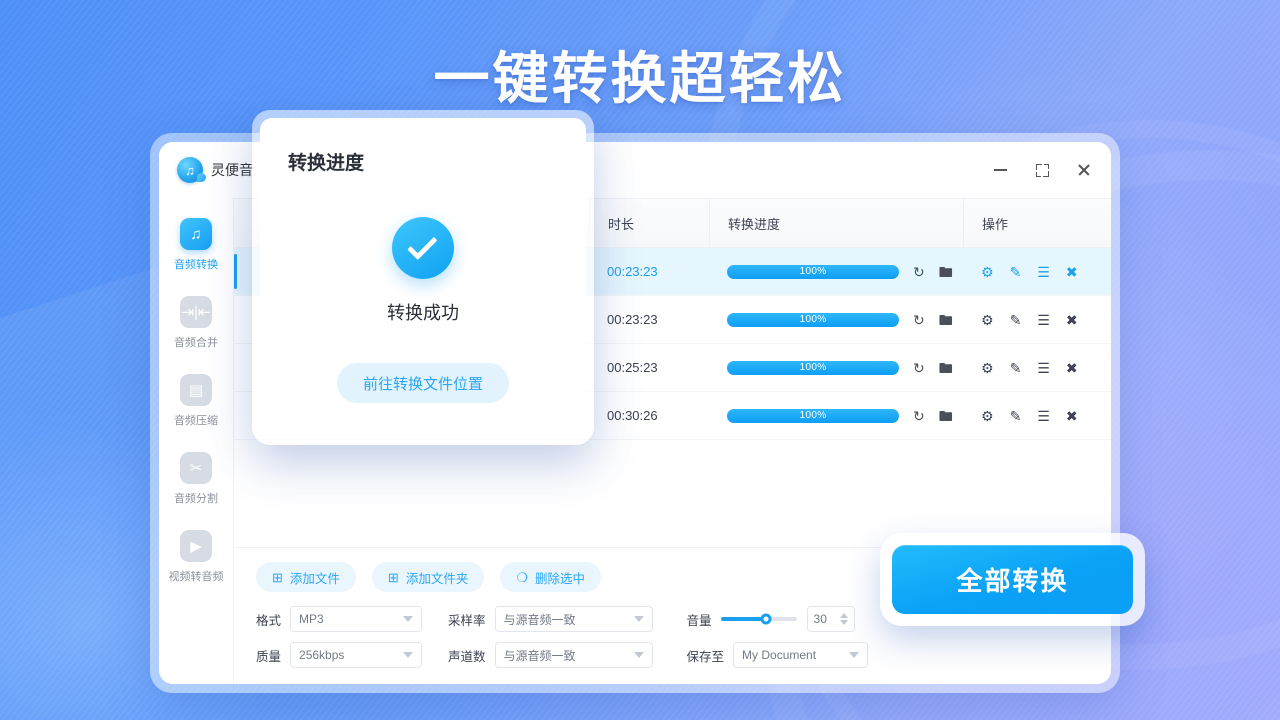 This screenshot has width=1280, height=720. What do you see at coordinates (326, 163) in the screenshot?
I see `dialog-title: 转换进度` at bounding box center [326, 163].